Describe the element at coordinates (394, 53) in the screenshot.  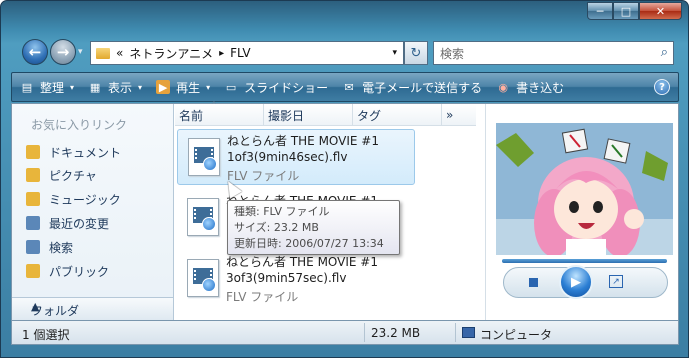
I see `address-dropdown-icon: ▾` at that location.